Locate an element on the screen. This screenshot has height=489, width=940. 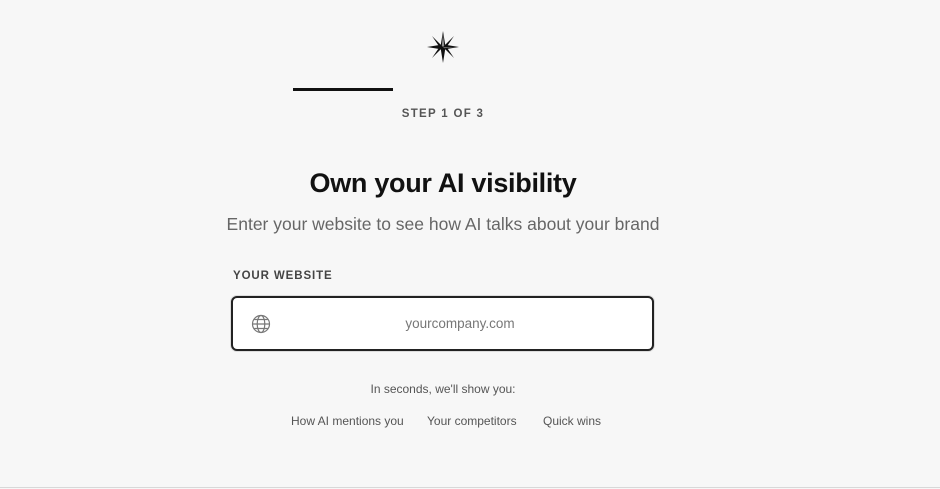
compass-star-icon is located at coordinates (443, 47).